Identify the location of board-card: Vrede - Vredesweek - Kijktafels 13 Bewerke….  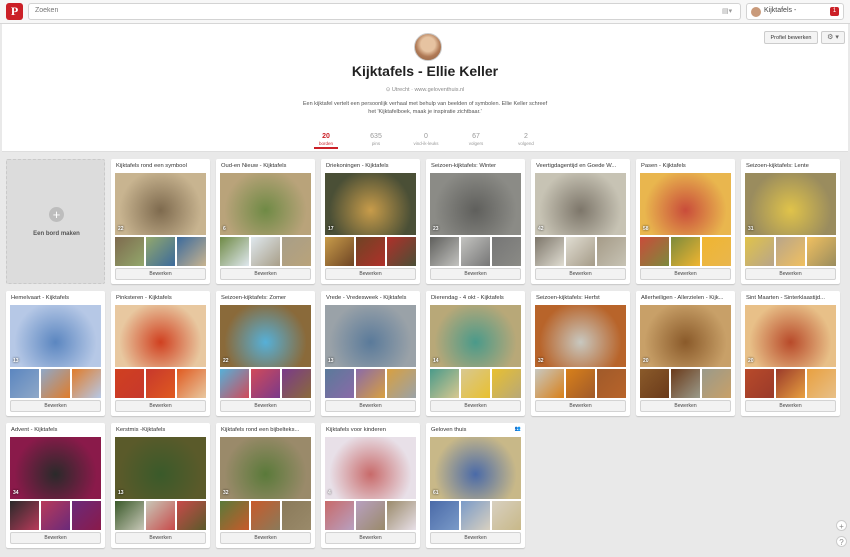
(370, 353).